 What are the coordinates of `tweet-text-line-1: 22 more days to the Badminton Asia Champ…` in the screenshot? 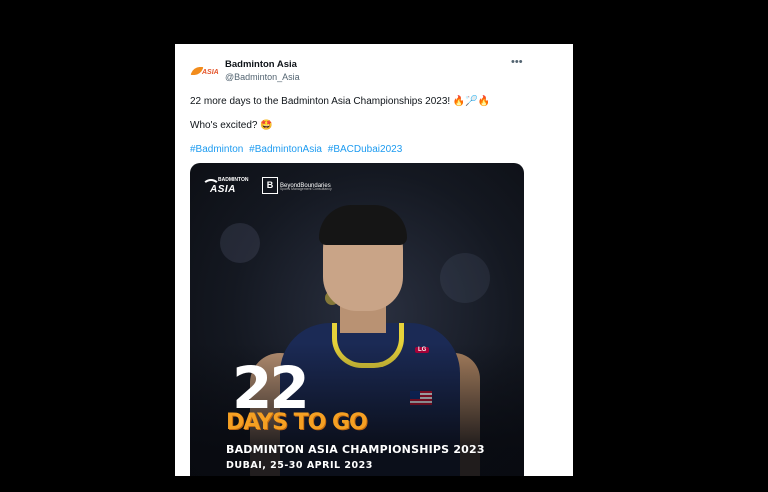 It's located at (340, 101).